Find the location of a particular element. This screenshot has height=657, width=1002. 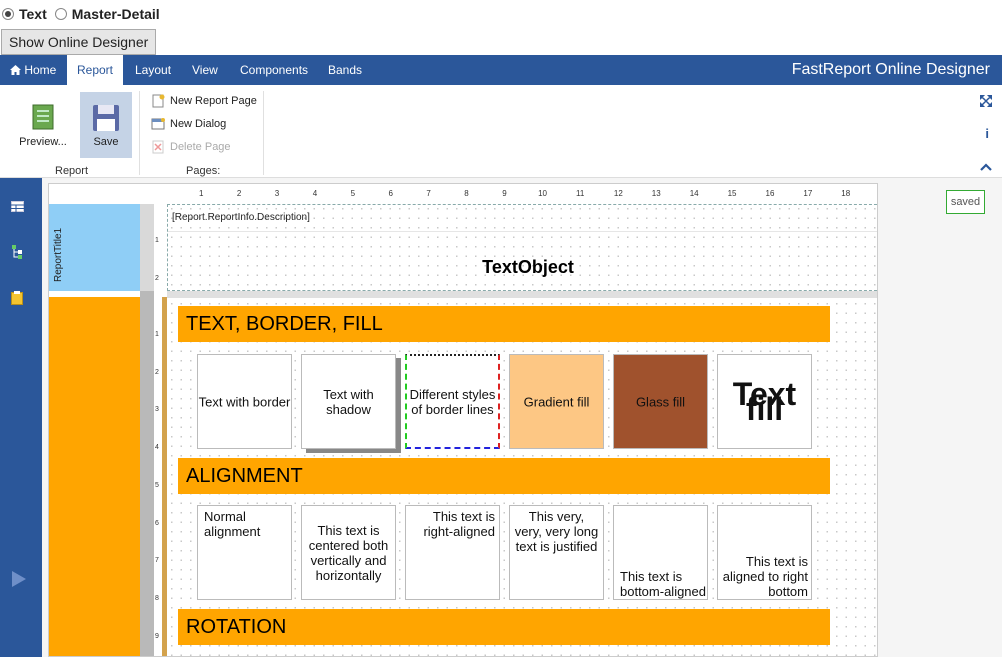

menu-home-label: Home is located at coordinates (40, 70).